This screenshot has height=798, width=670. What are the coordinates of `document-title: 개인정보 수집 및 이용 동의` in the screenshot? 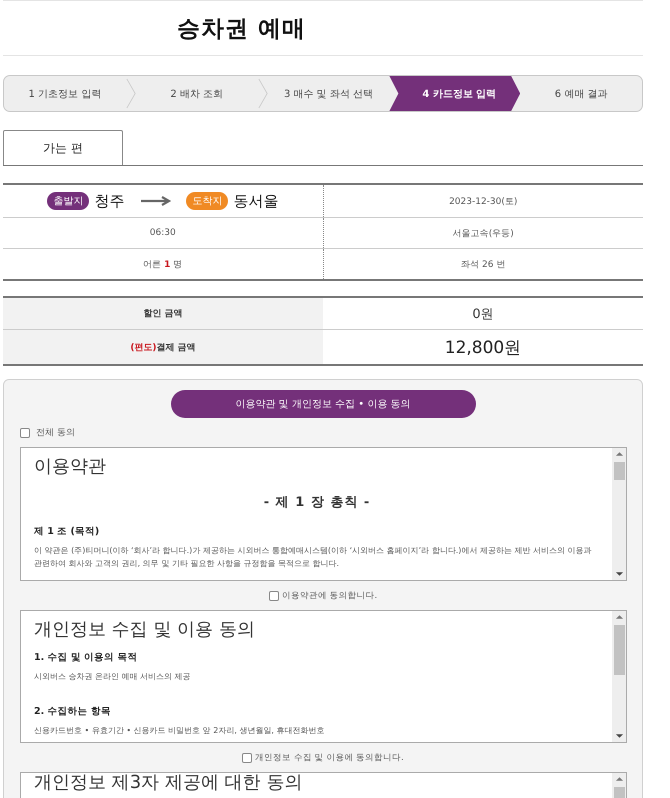 It's located at (145, 629).